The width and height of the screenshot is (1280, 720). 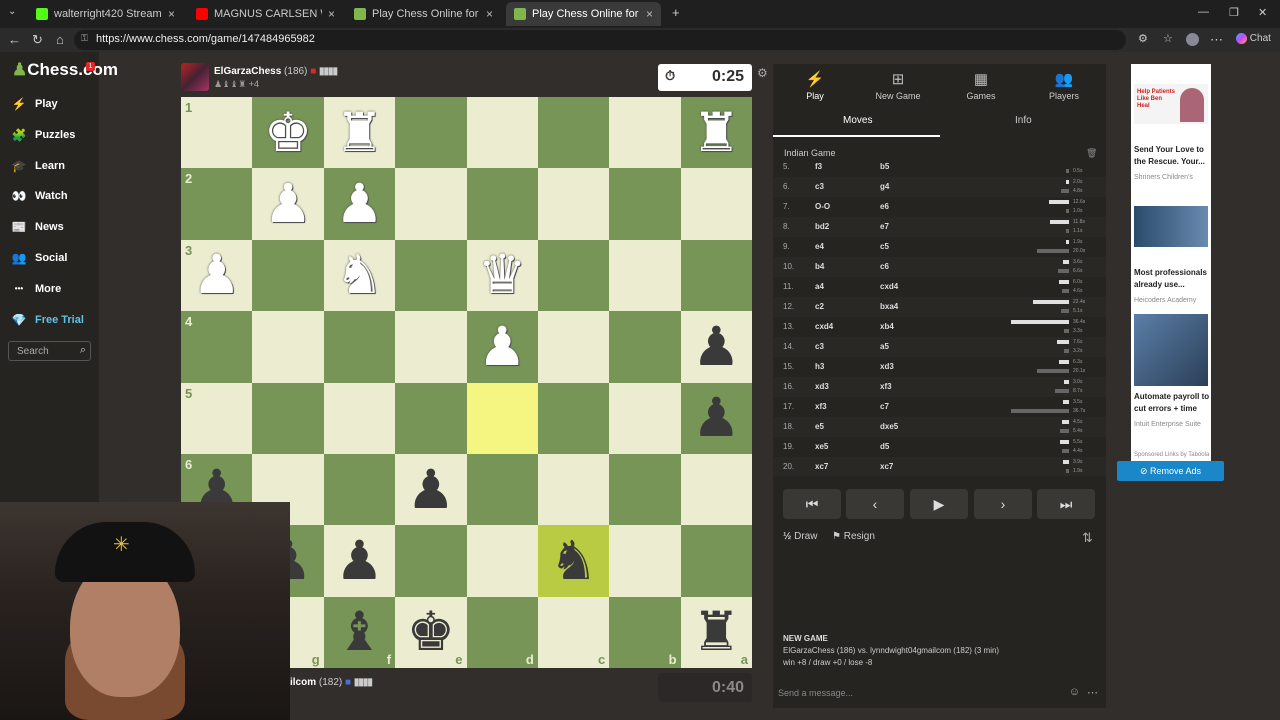 What do you see at coordinates (49, 351) in the screenshot?
I see `search-input: Search ⌕` at bounding box center [49, 351].